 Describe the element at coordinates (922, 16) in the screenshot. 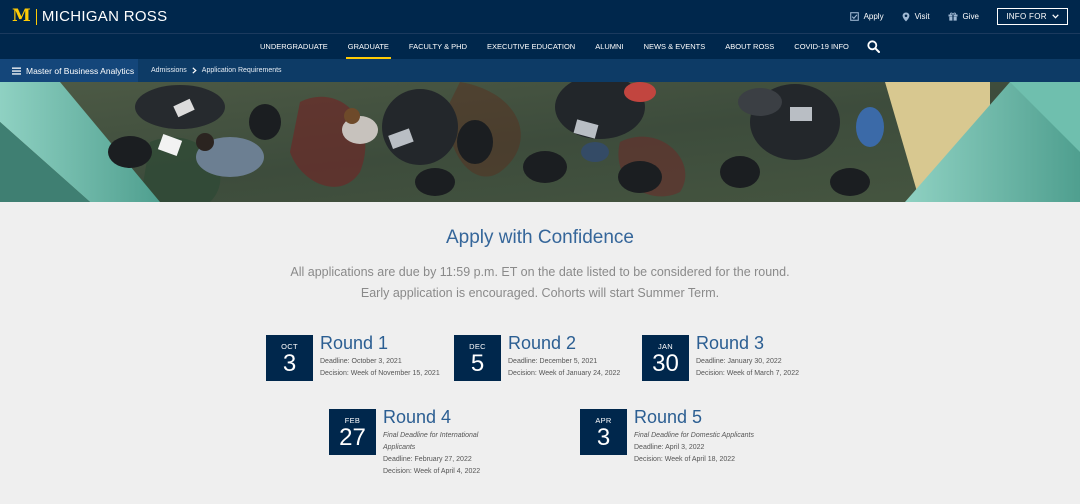

I see `visit-link-label: Visit` at that location.